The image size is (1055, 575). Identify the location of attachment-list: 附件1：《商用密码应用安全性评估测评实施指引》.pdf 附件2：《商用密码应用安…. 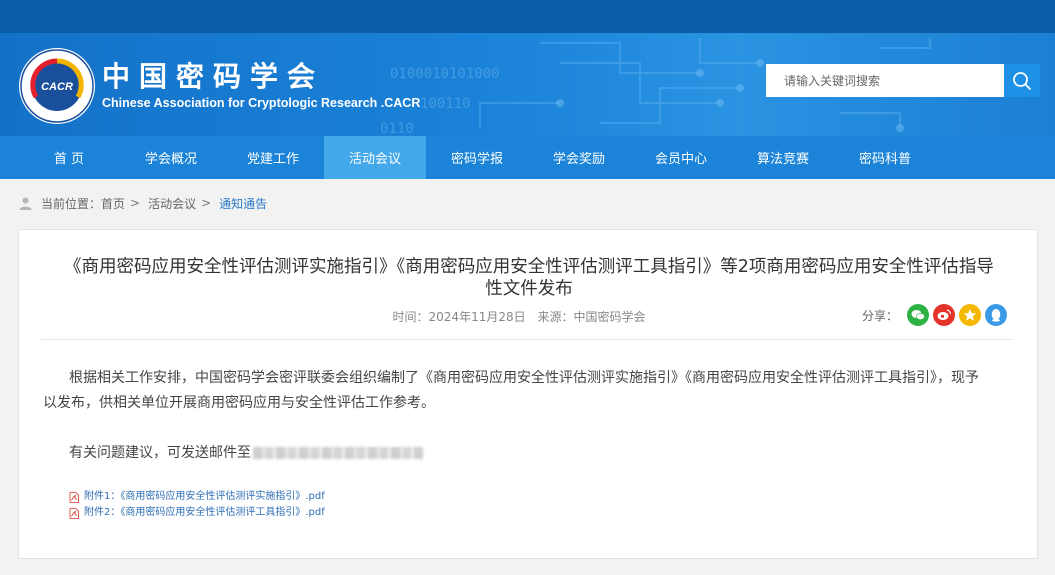
(197, 505).